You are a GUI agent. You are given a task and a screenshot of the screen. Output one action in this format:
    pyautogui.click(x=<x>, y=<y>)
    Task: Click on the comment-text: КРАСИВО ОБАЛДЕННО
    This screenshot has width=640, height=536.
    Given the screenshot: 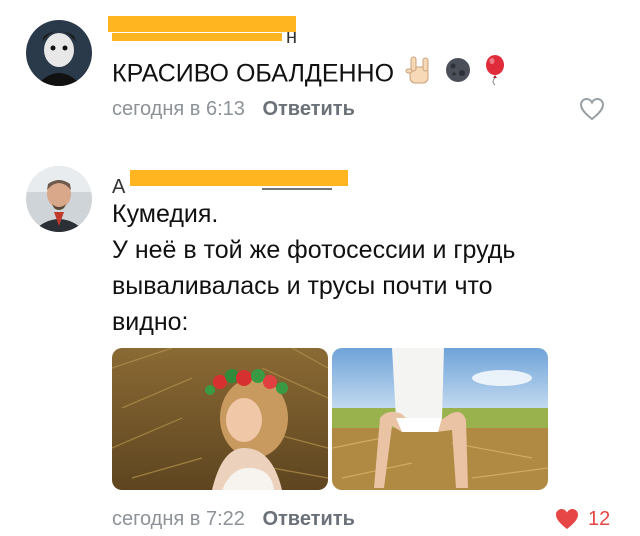 What is the action you would take?
    pyautogui.click(x=309, y=75)
    